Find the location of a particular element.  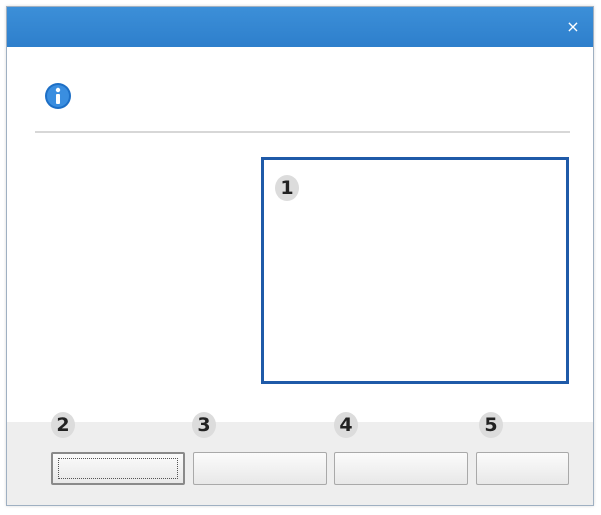

callout-2: 2 is located at coordinates (63, 425).